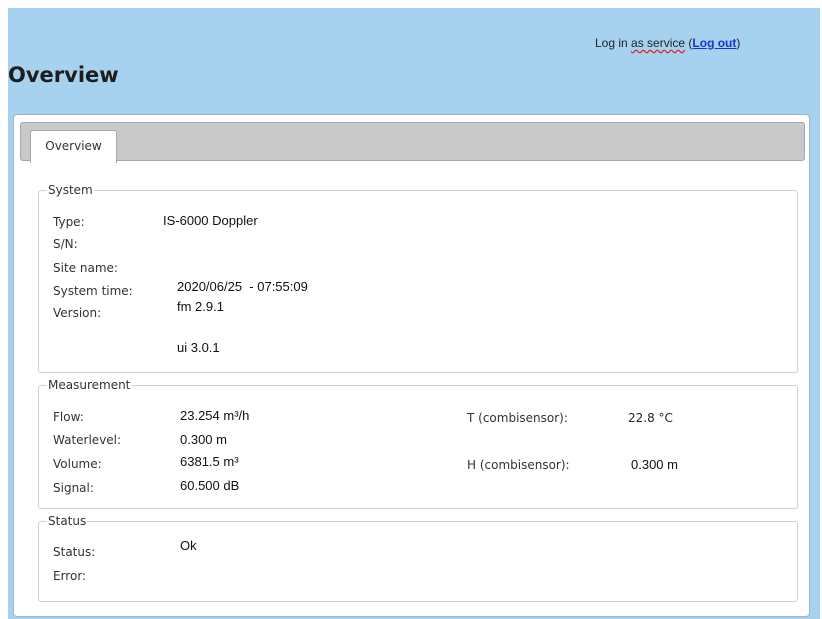 The width and height of the screenshot is (822, 619). What do you see at coordinates (654, 464) in the screenshot?
I see `h-combisensor-value: 0.300 m` at bounding box center [654, 464].